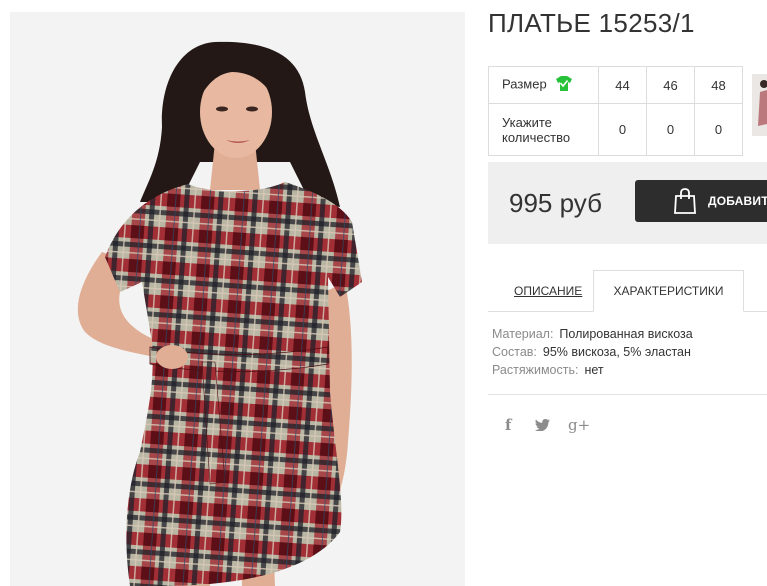  I want to click on spec-row-stretch: Растяжимость: нет, so click(592, 372).